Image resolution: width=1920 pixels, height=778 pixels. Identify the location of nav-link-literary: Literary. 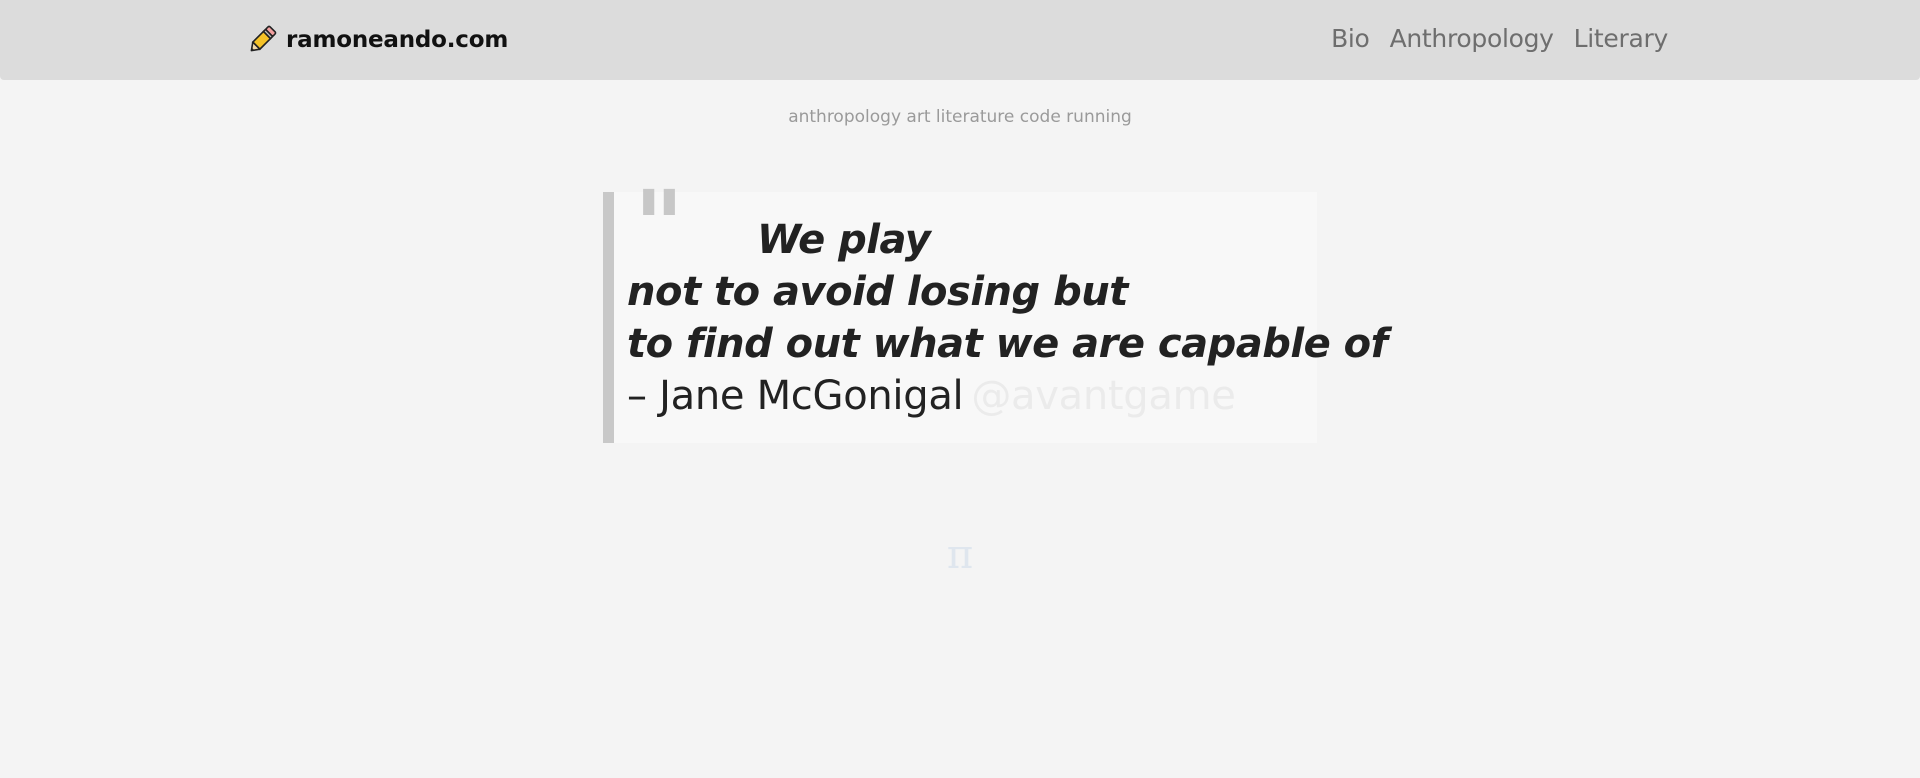
(1621, 38).